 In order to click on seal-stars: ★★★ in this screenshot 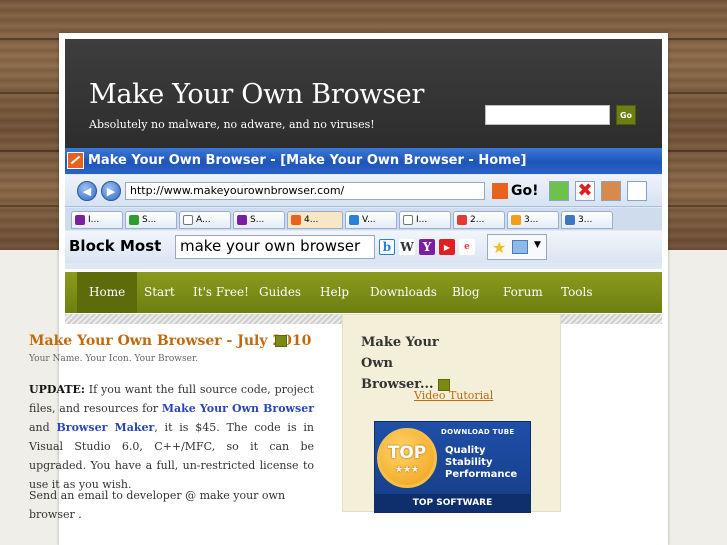, I will do `click(407, 470)`.